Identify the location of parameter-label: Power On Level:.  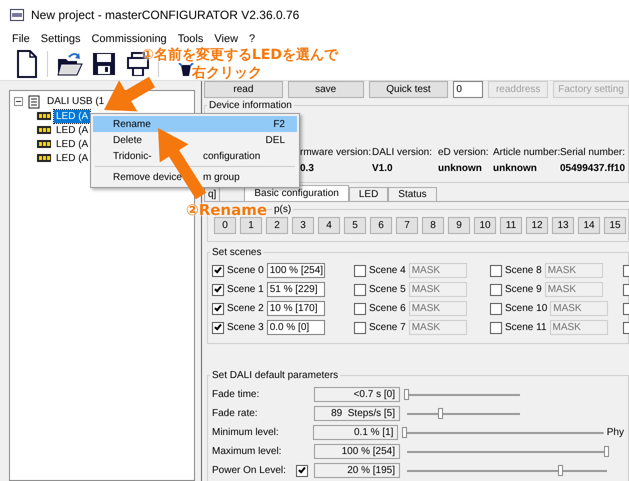
(249, 470).